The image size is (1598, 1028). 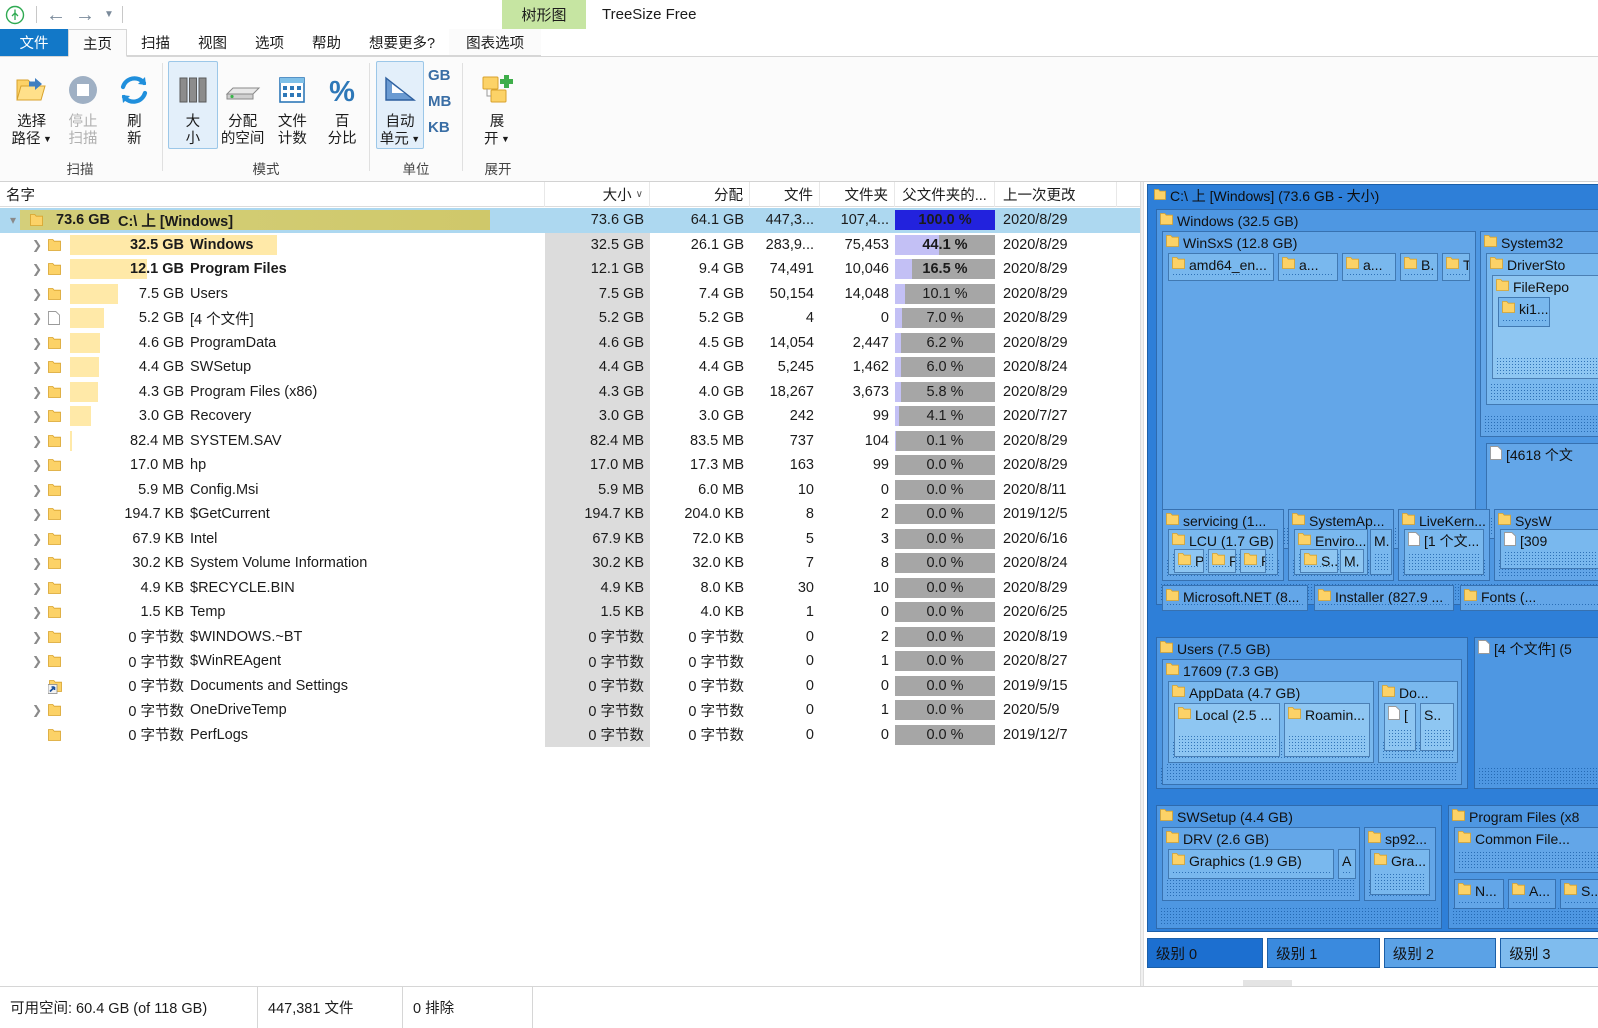 I want to click on unit-kb-button: KB, so click(x=439, y=128).